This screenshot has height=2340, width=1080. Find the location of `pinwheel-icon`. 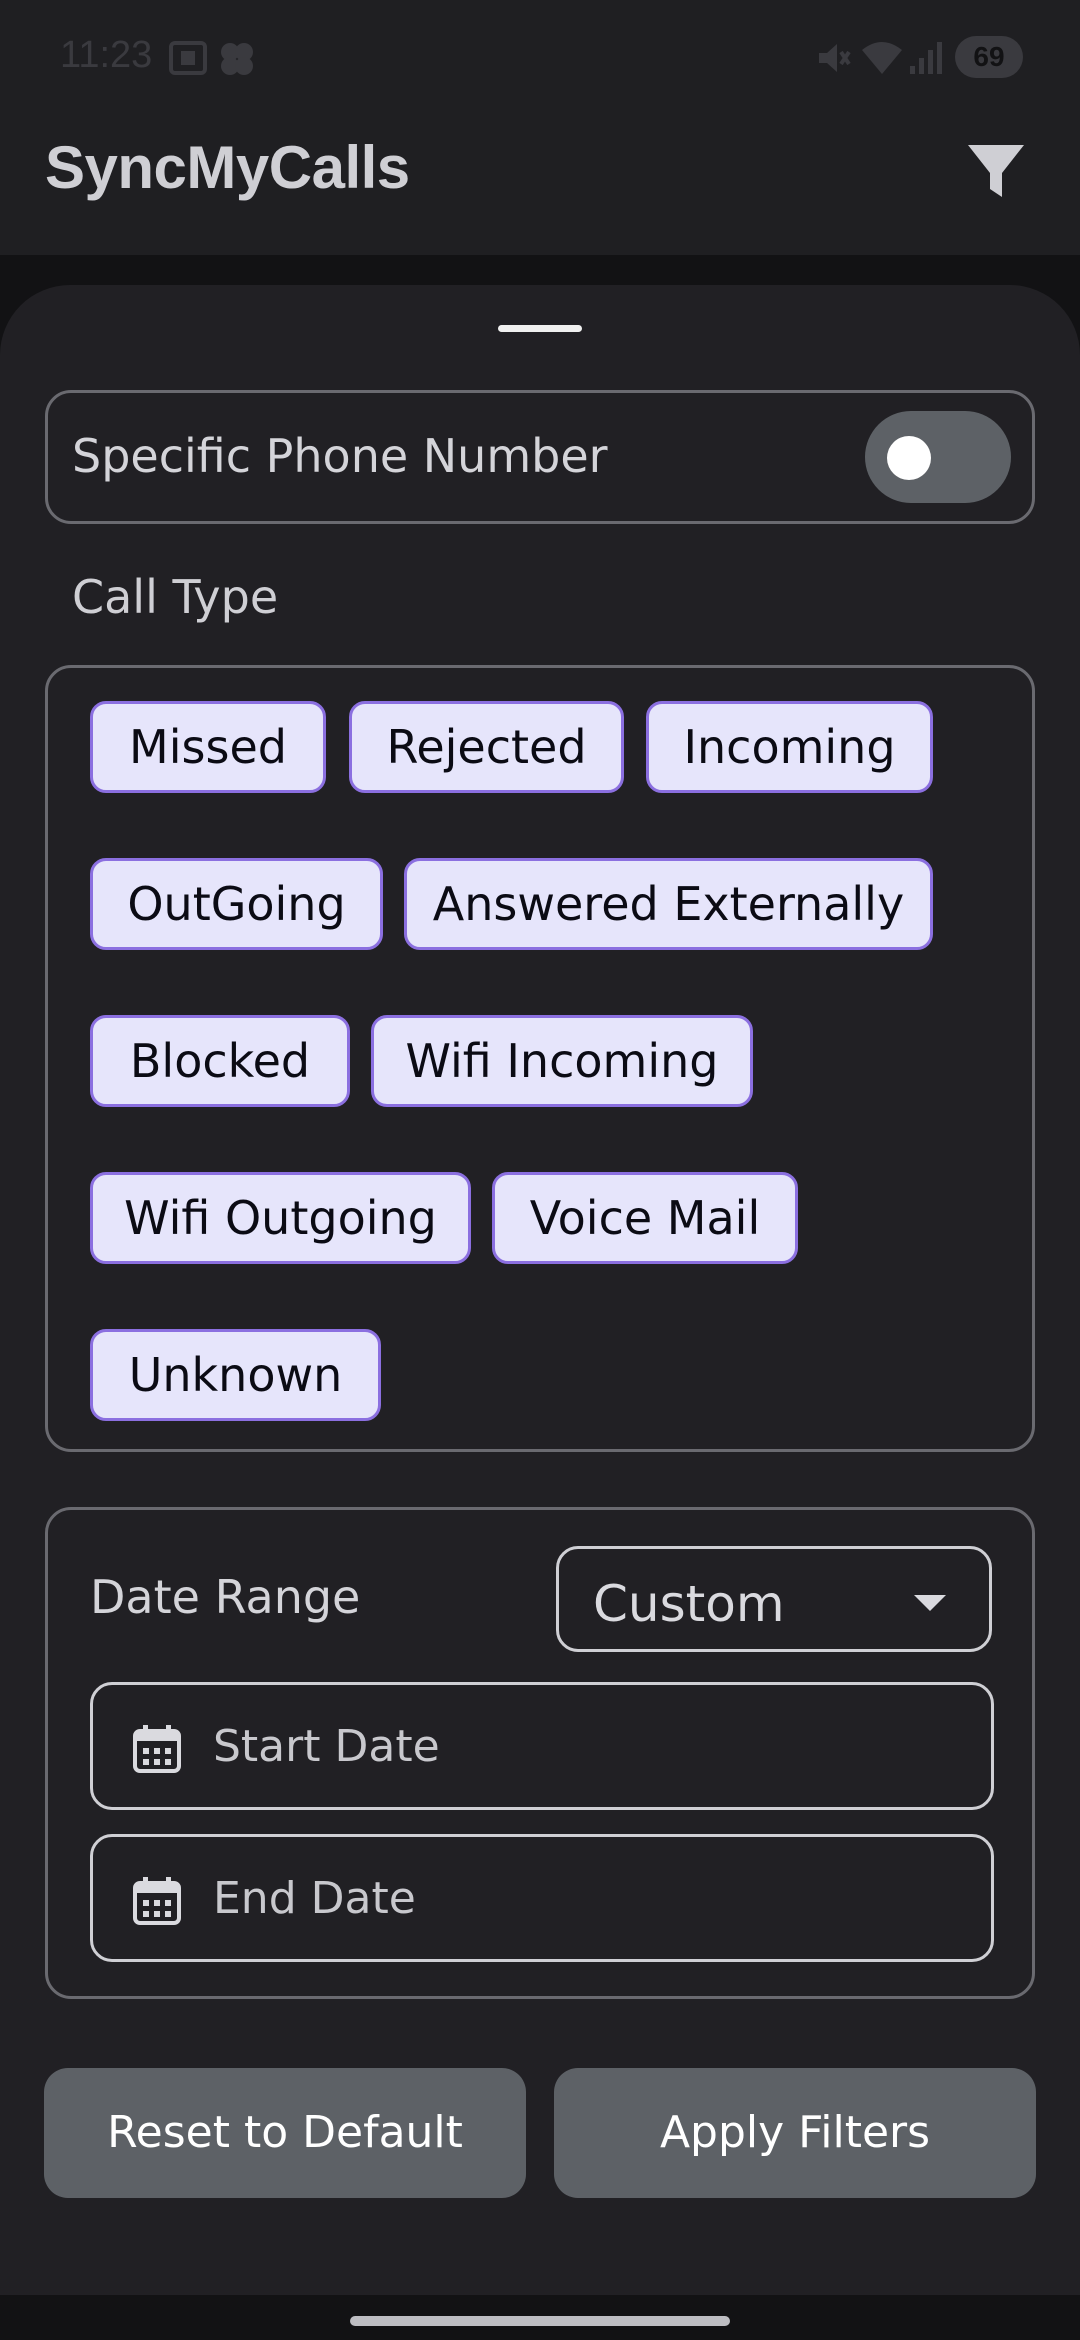

pinwheel-icon is located at coordinates (237, 59).